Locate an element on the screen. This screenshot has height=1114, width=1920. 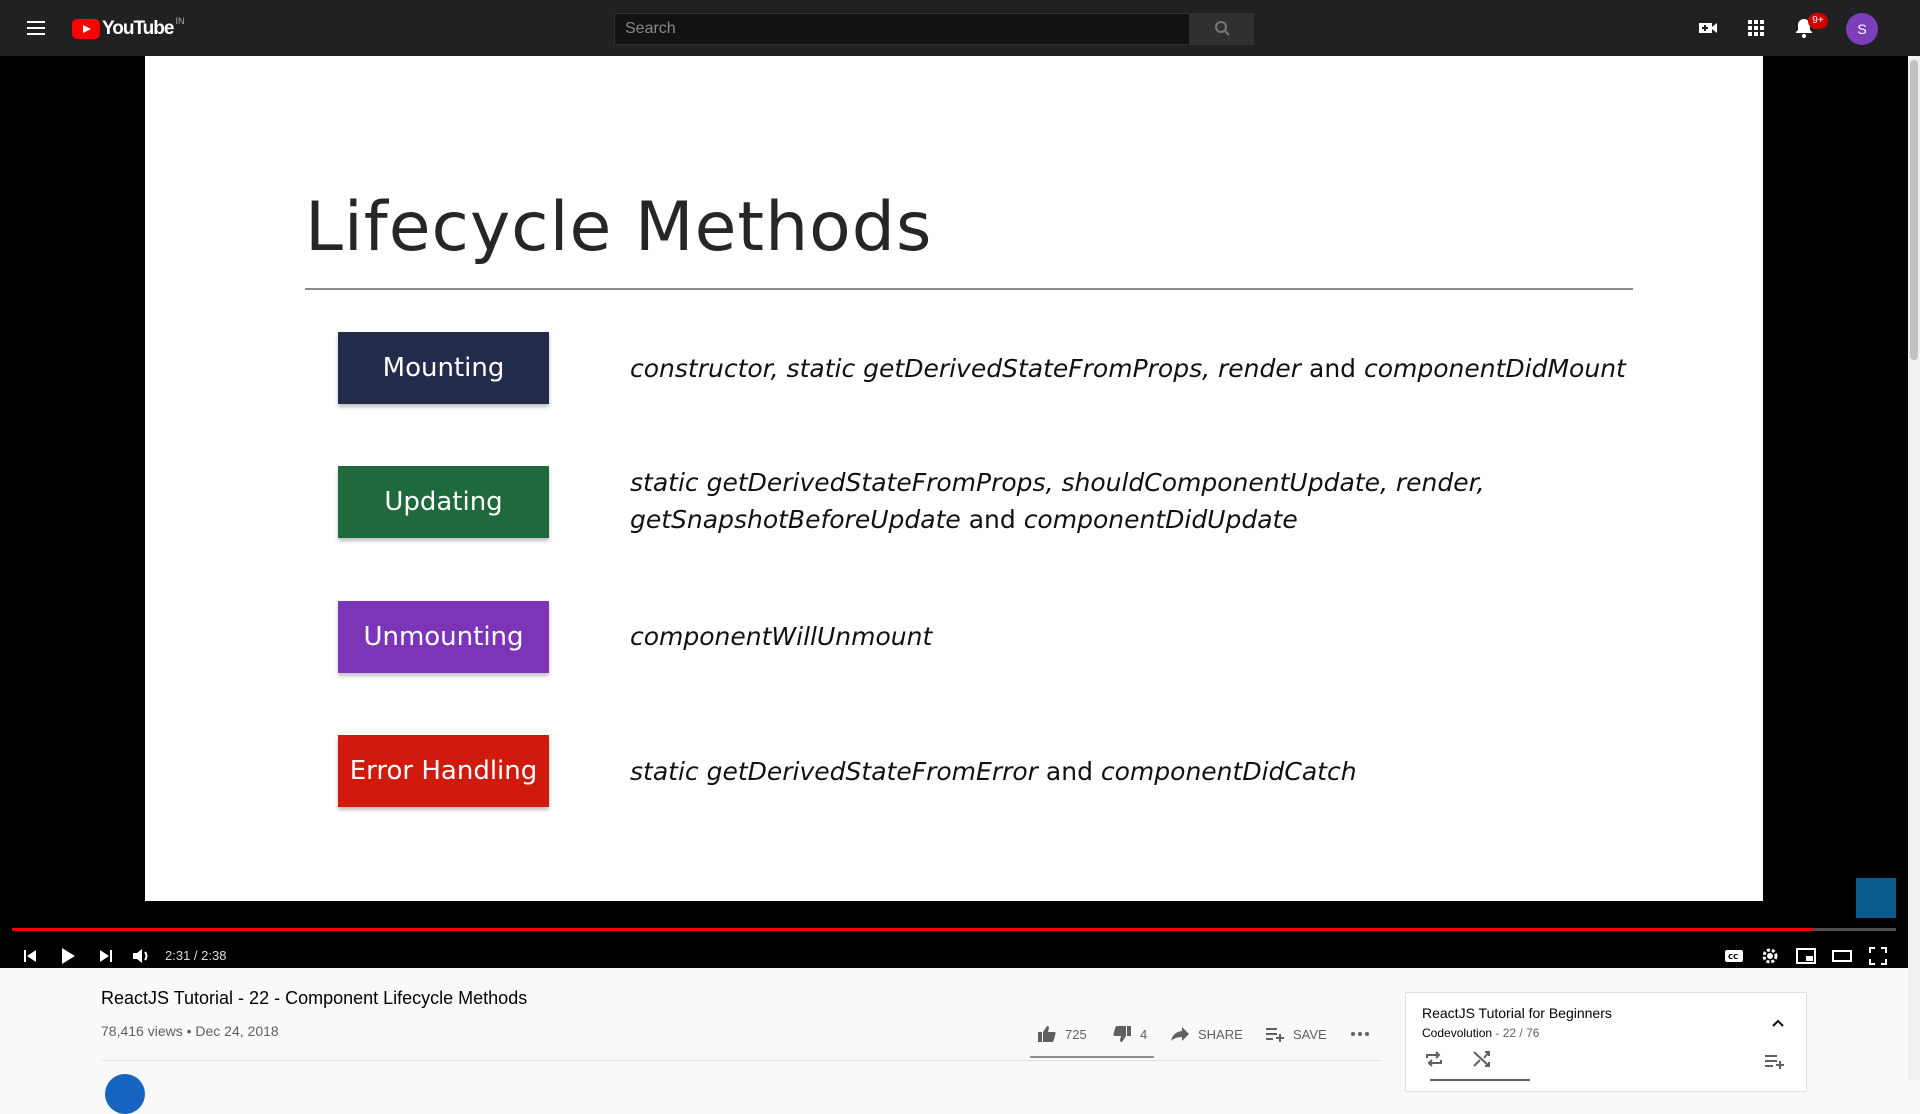
repeat-icon is located at coordinates (1434, 1059).